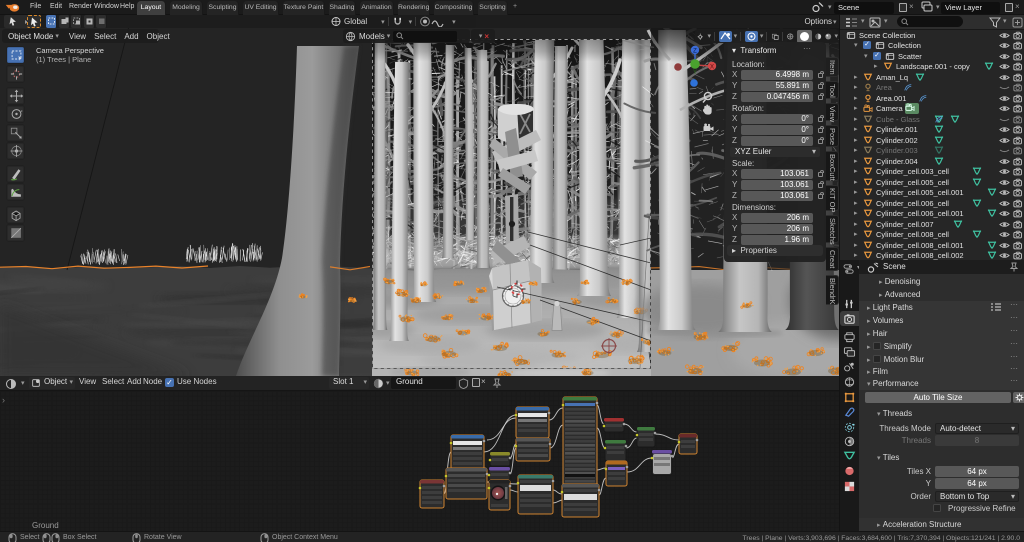 This screenshot has width=1024, height=542. What do you see at coordinates (695, 73) in the screenshot?
I see `svg-text: Y` at bounding box center [695, 73].